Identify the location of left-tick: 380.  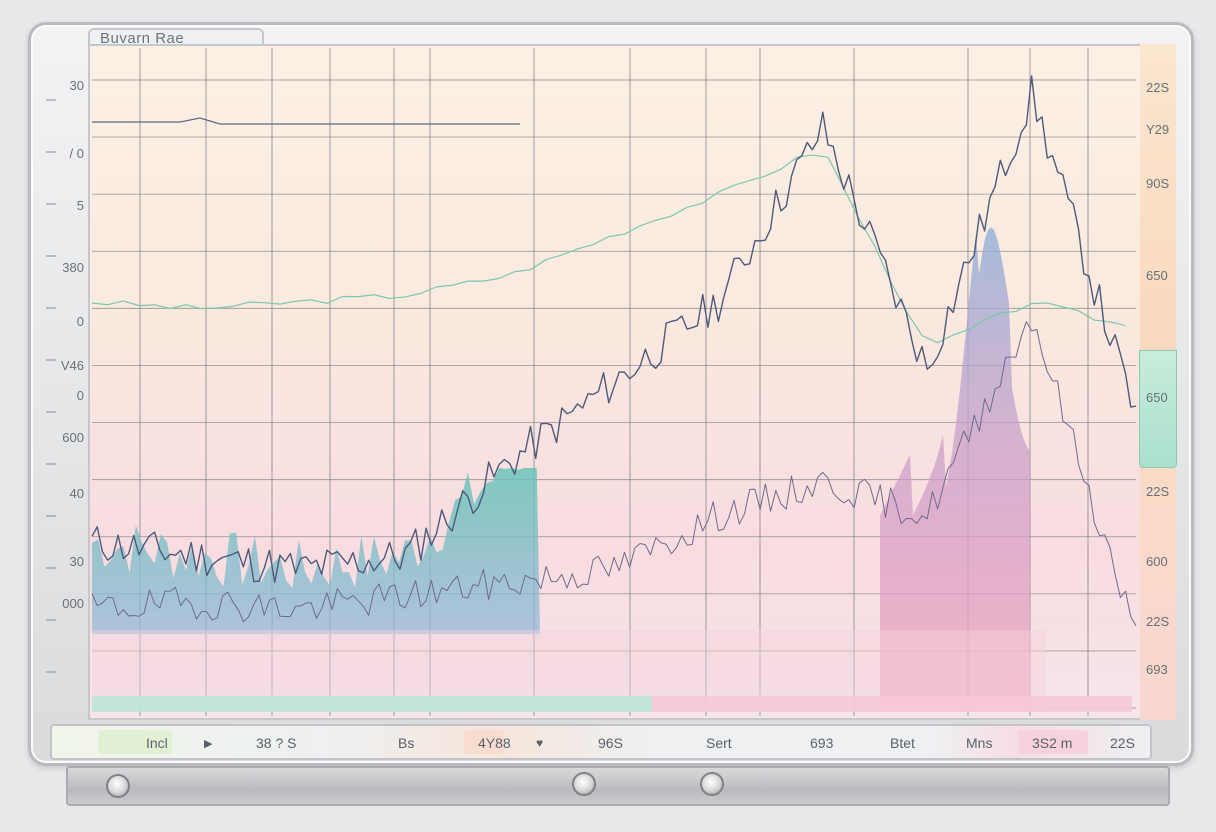
(73, 267).